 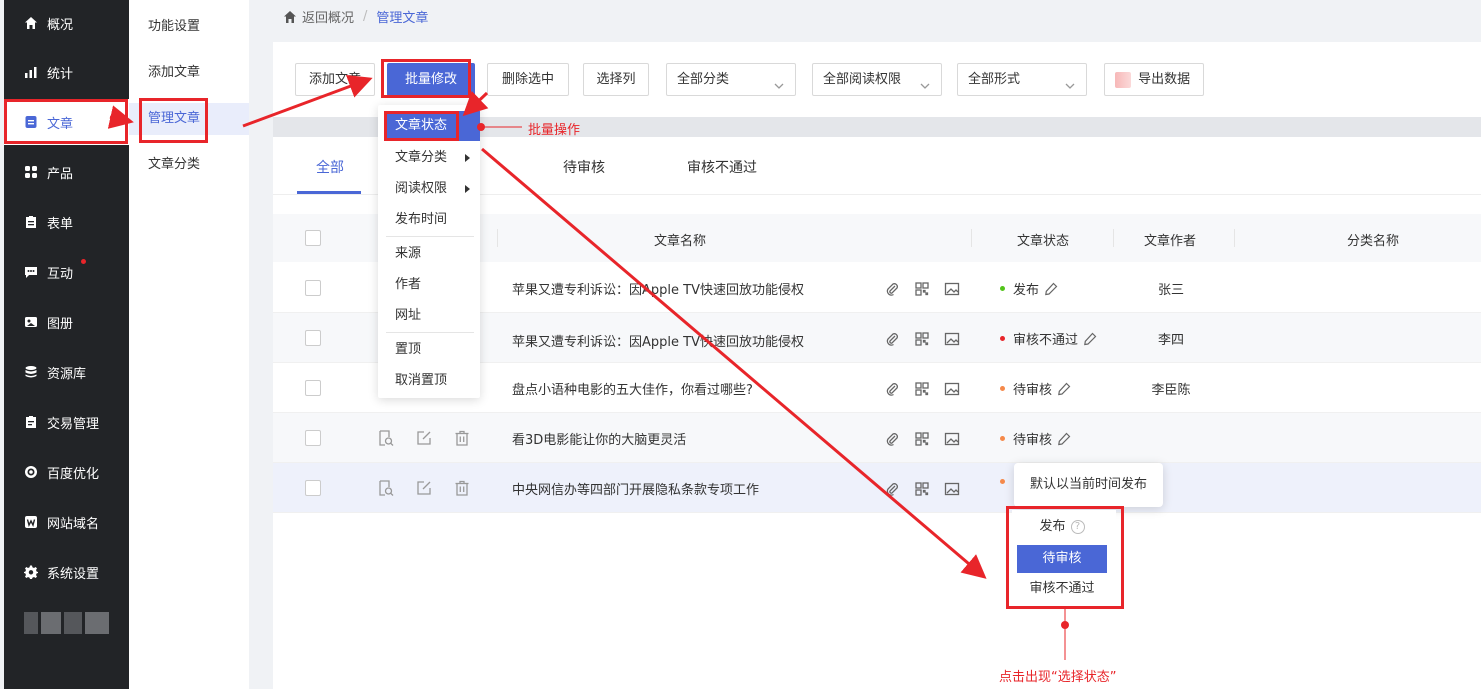 What do you see at coordinates (971, 238) in the screenshot?
I see `column-divider` at bounding box center [971, 238].